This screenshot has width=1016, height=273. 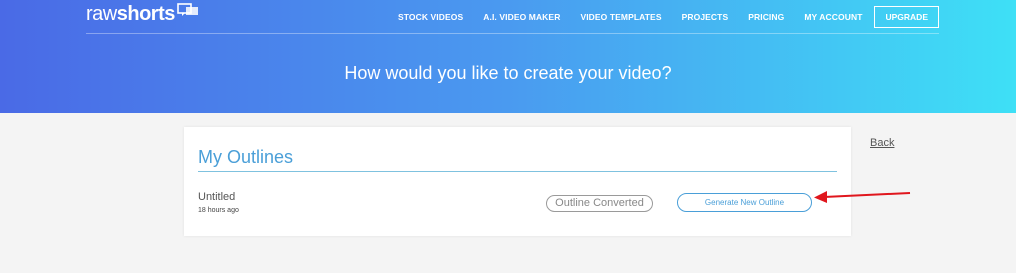 What do you see at coordinates (218, 210) in the screenshot?
I see `outline-timestamp: 18 hours ago` at bounding box center [218, 210].